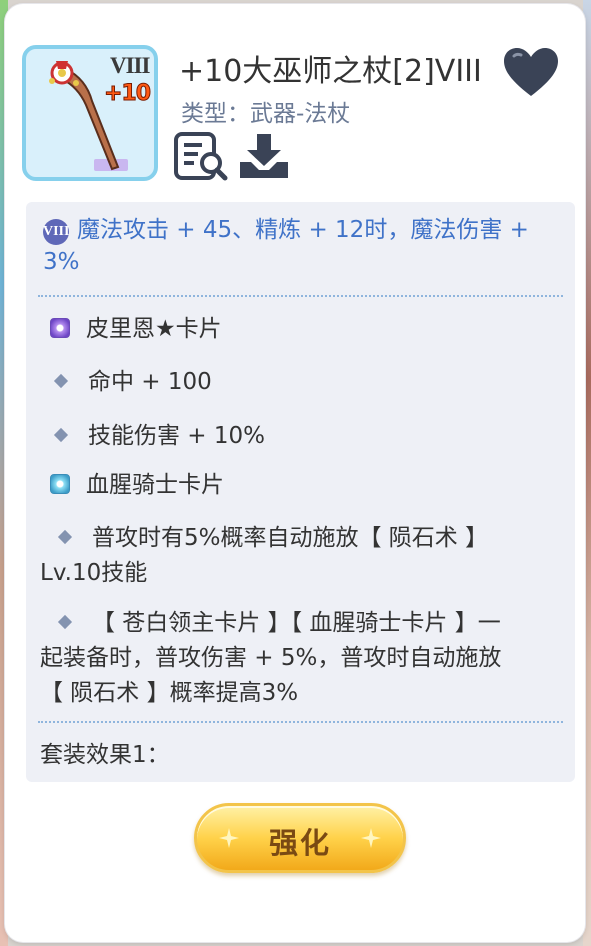  I want to click on item-detail-search-icon, so click(201, 156).